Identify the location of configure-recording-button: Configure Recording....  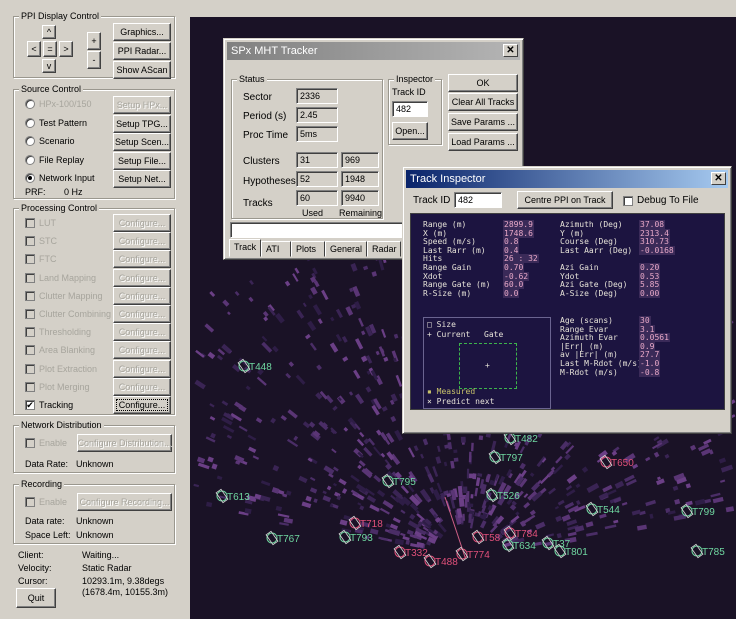
(124, 502).